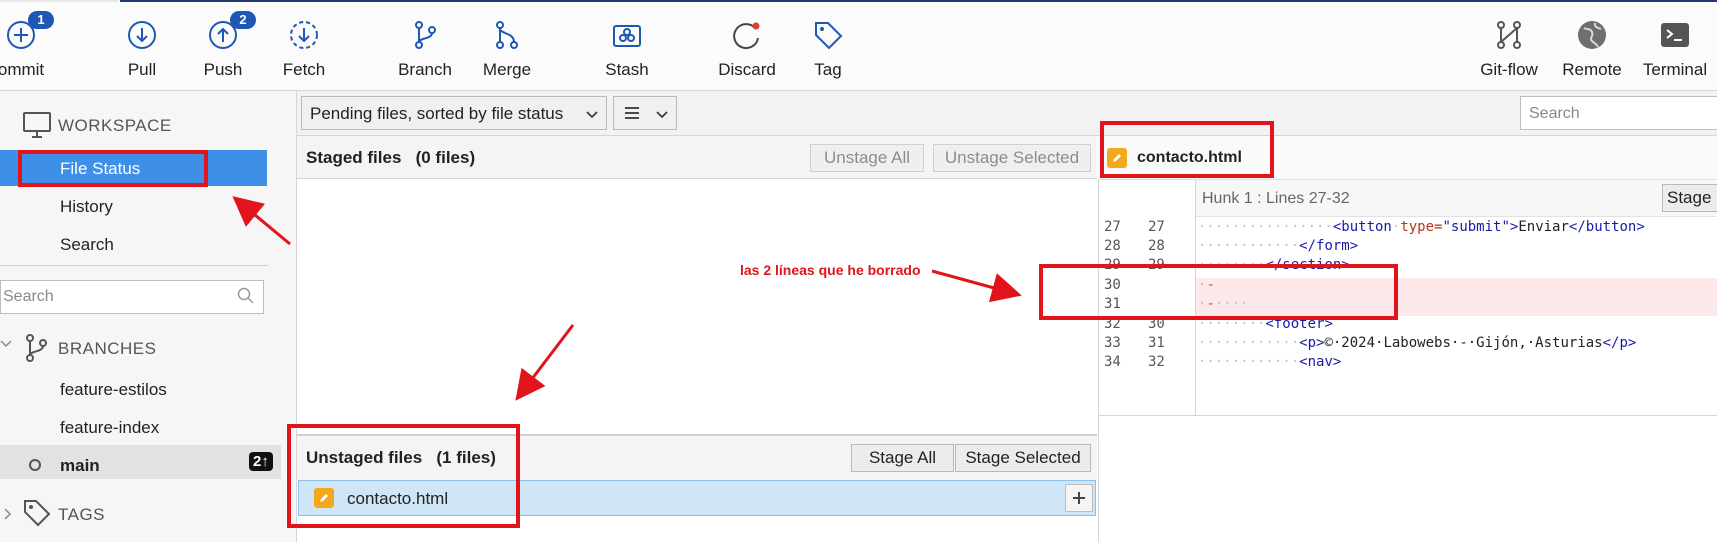 This screenshot has height=542, width=1717. Describe the element at coordinates (403, 476) in the screenshot. I see `annotation-box-unstaged` at that location.